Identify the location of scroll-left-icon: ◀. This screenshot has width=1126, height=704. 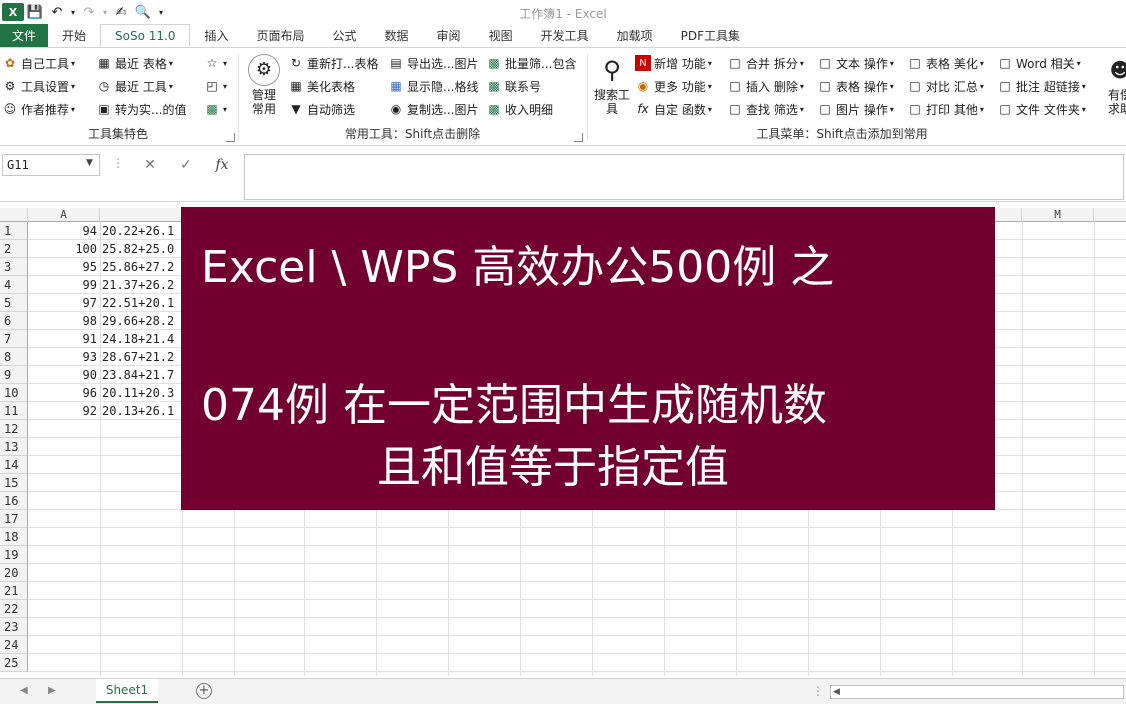
(836, 692).